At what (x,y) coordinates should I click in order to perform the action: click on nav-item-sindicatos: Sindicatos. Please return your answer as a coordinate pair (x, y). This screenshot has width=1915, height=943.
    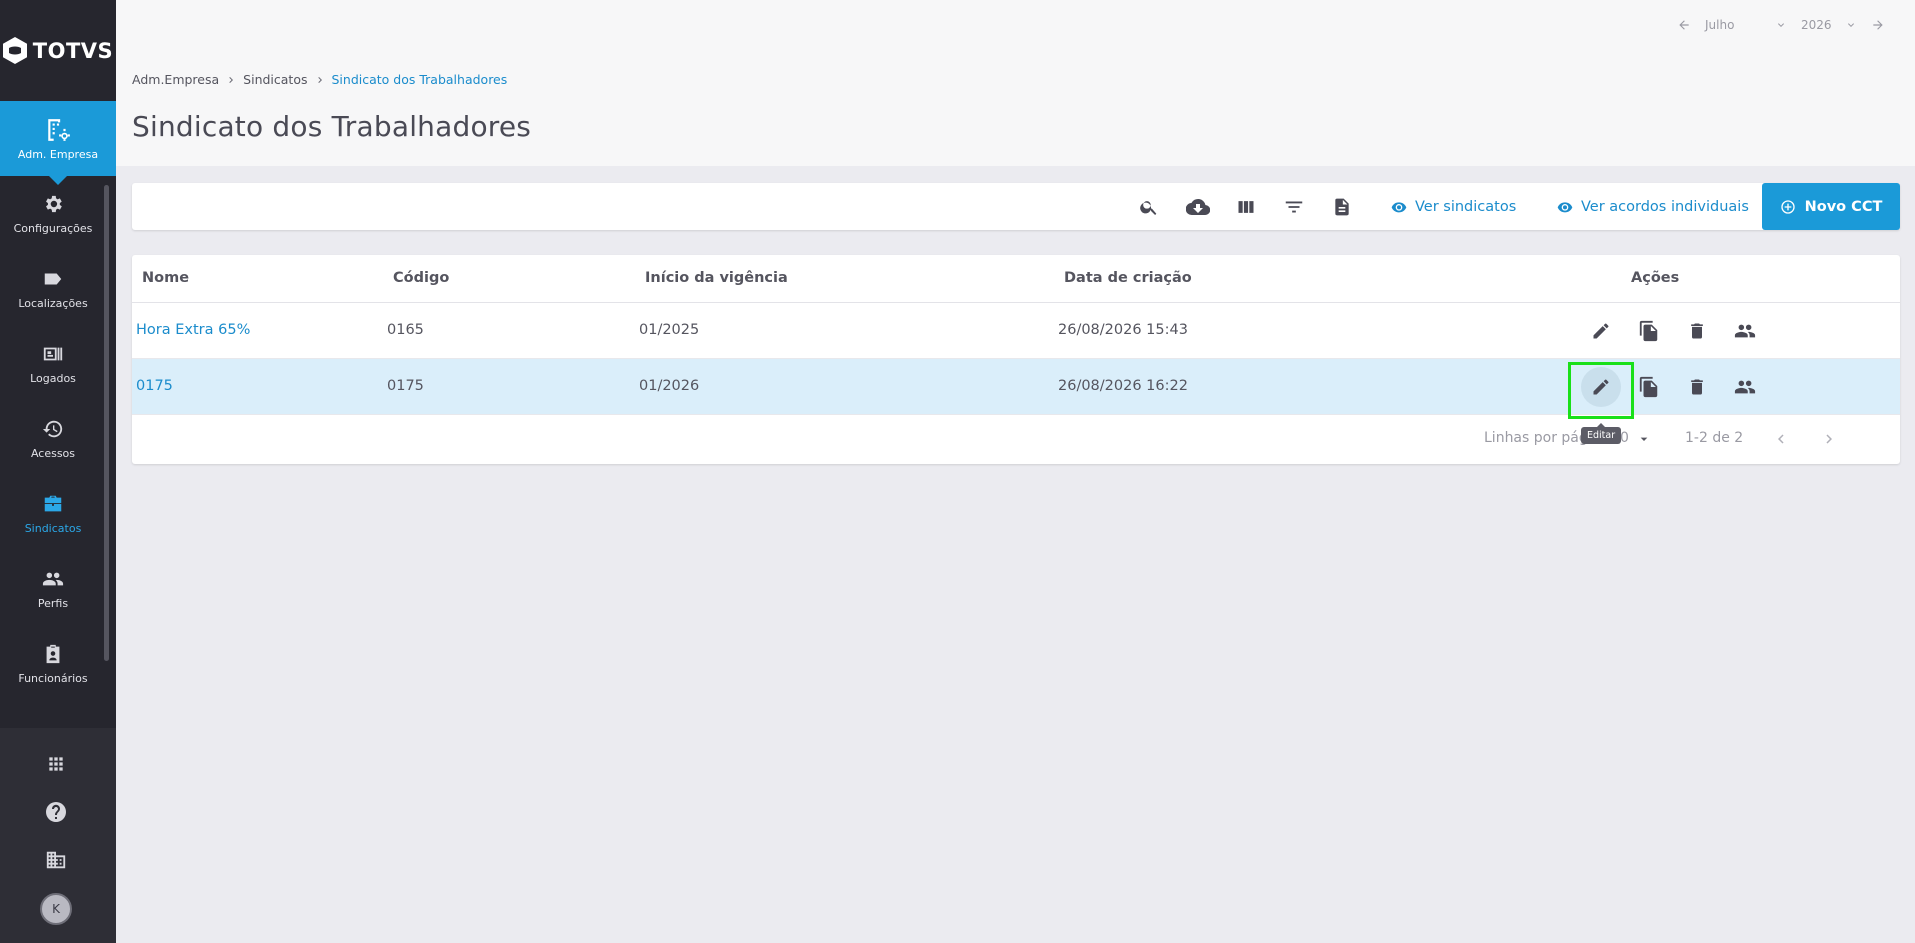
    Looking at the image, I should click on (53, 513).